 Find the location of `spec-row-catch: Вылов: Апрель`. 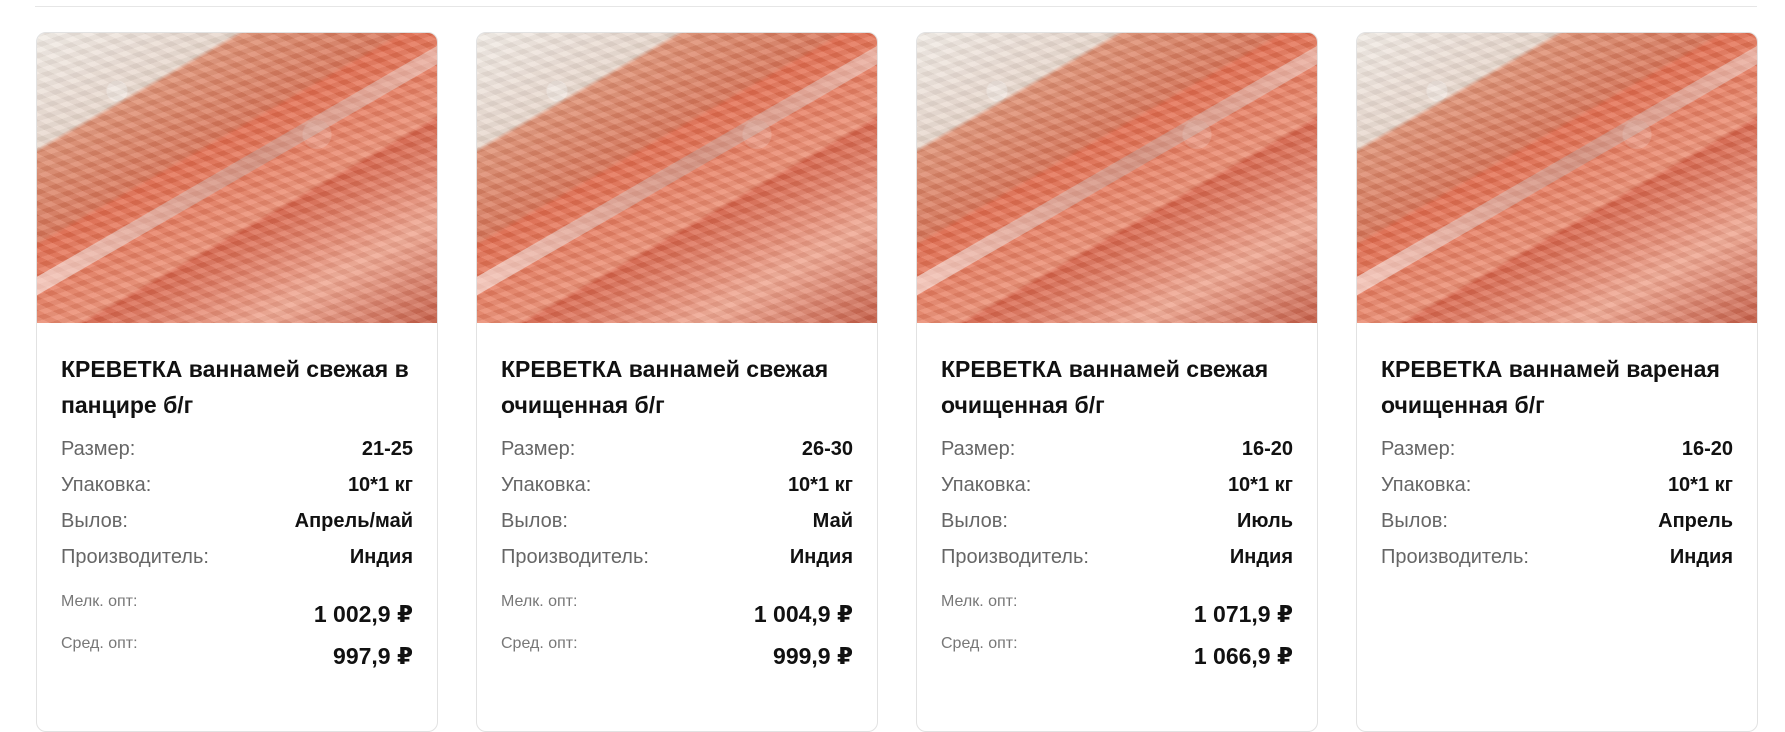

spec-row-catch: Вылов: Апрель is located at coordinates (1557, 521).